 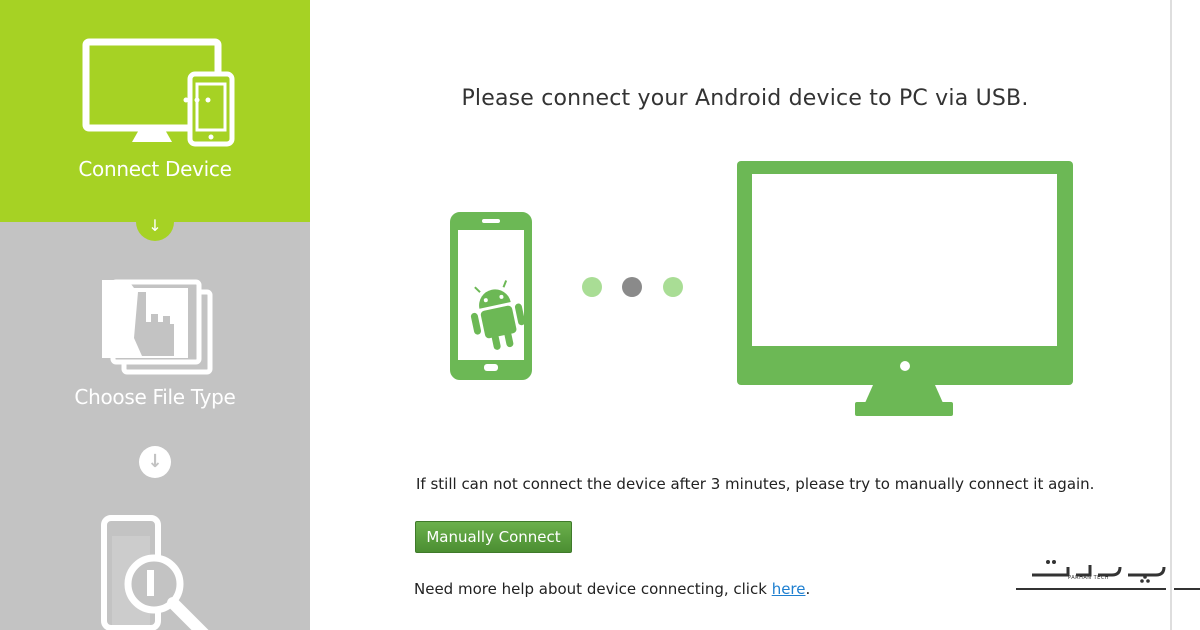 I want to click on android-phone-icon, so click(x=491, y=296).